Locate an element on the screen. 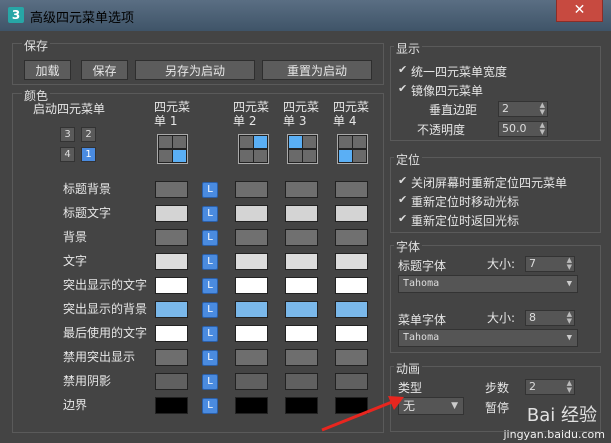 The width and height of the screenshot is (611, 443). return-cursor-label: 重新定位时返回光标 is located at coordinates (465, 221).